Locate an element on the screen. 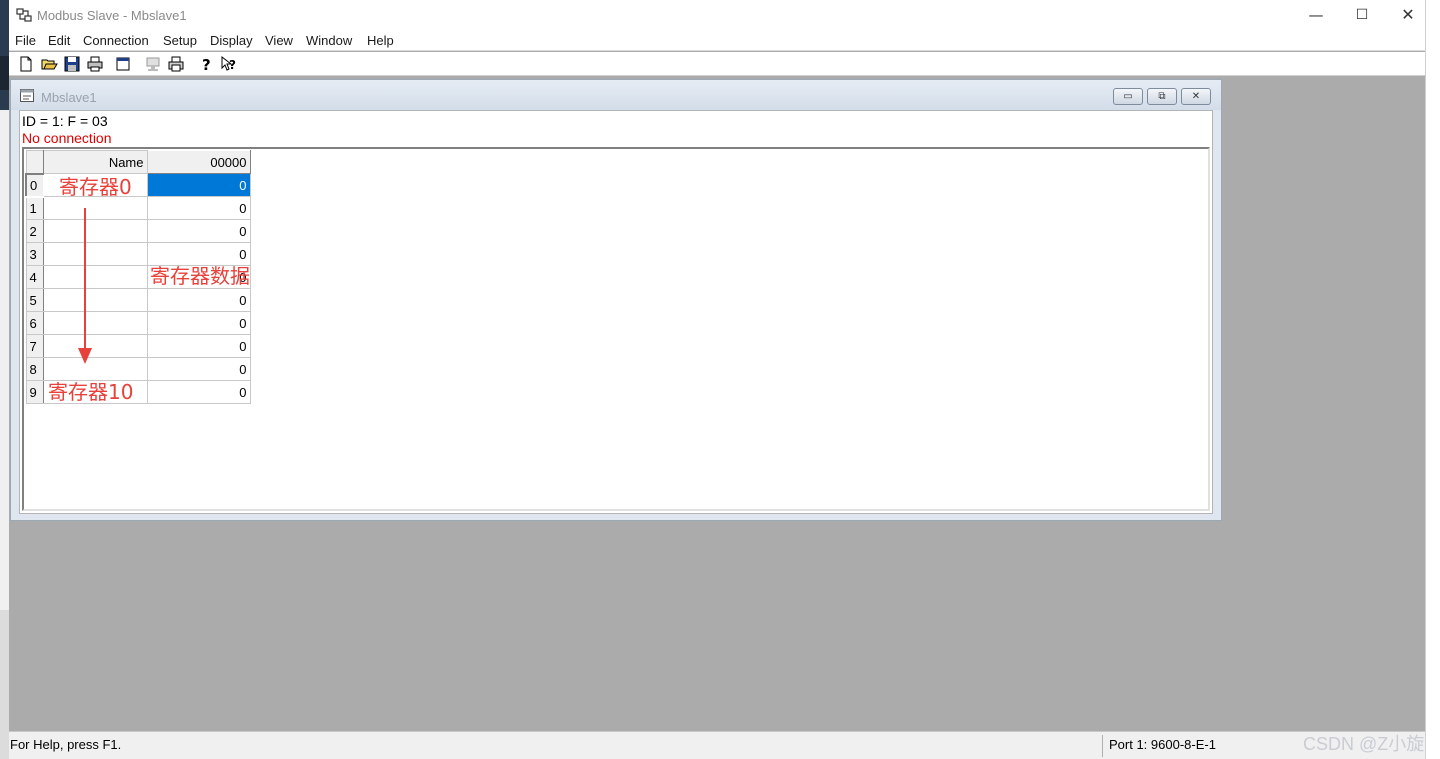  menu-display: Display is located at coordinates (231, 40).